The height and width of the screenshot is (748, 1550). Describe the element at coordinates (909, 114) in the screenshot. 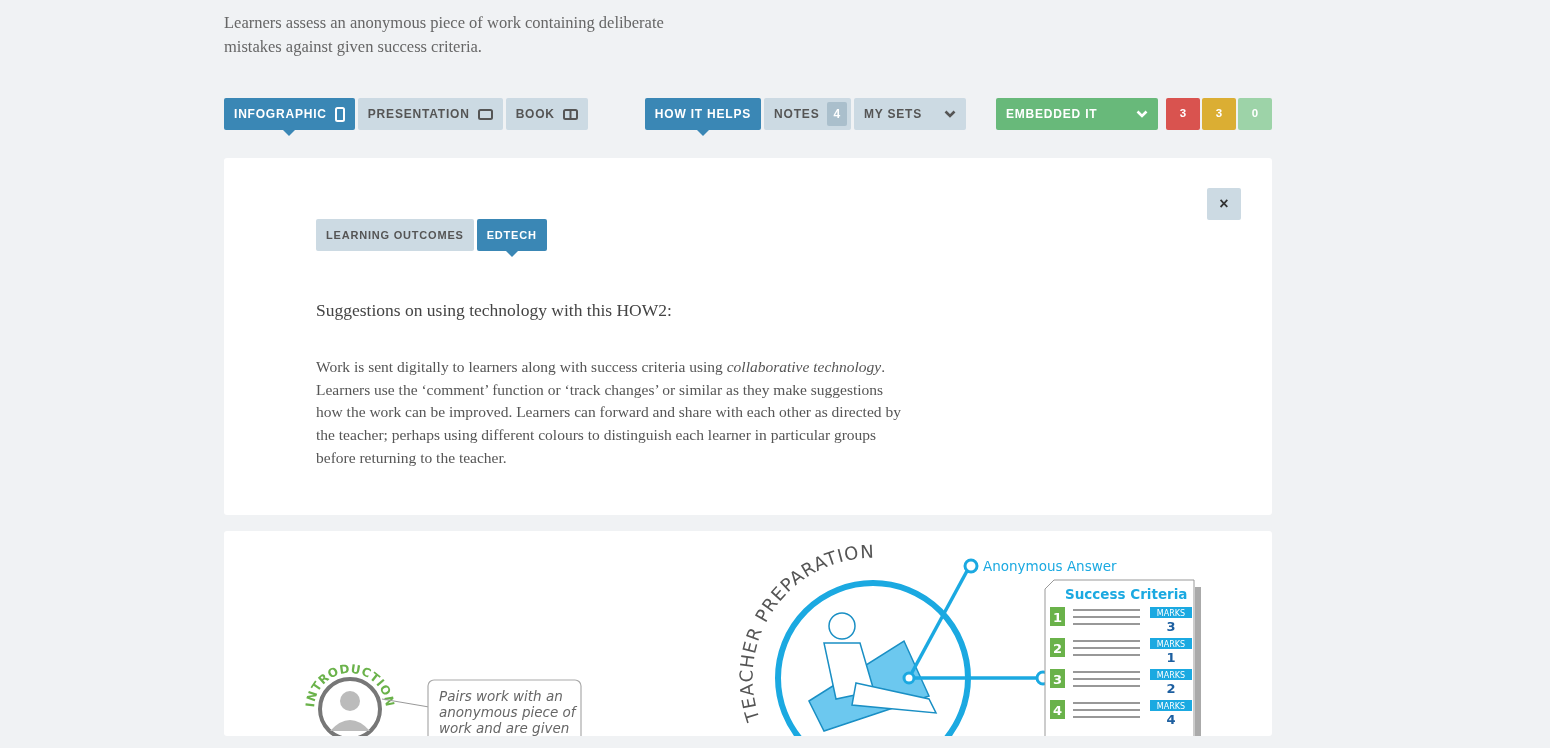

I see `help-tab: MY SETS` at that location.